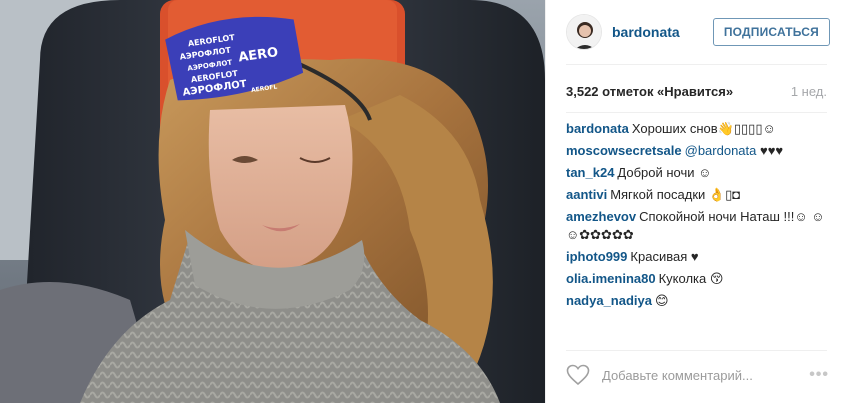 This screenshot has height=403, width=847. I want to click on comment-text: Доброй ночи ☺, so click(664, 172).